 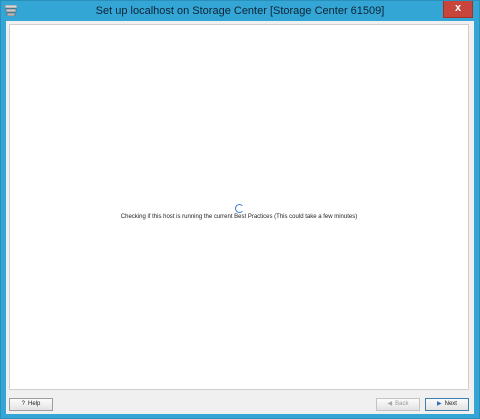 What do you see at coordinates (439, 404) in the screenshot?
I see `next-arrow-icon: ▶` at bounding box center [439, 404].